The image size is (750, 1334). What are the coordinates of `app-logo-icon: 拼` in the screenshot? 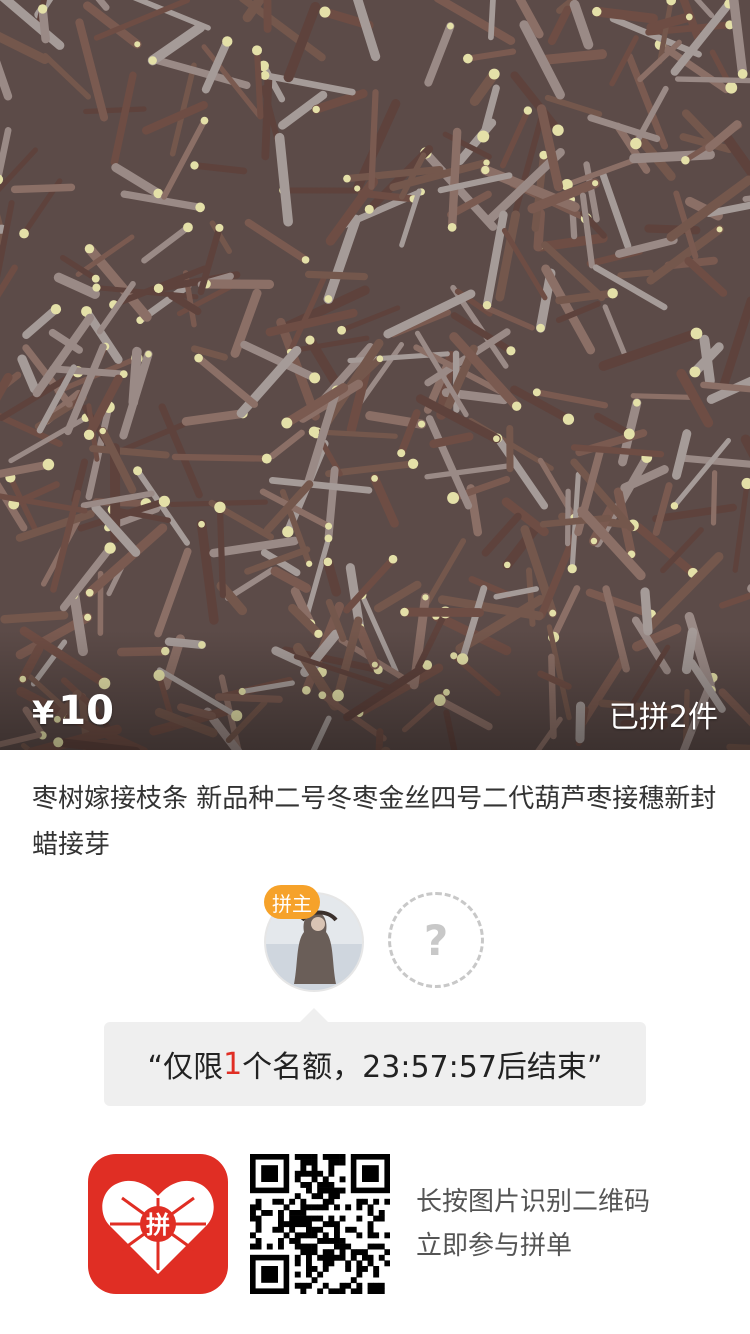 It's located at (158, 1224).